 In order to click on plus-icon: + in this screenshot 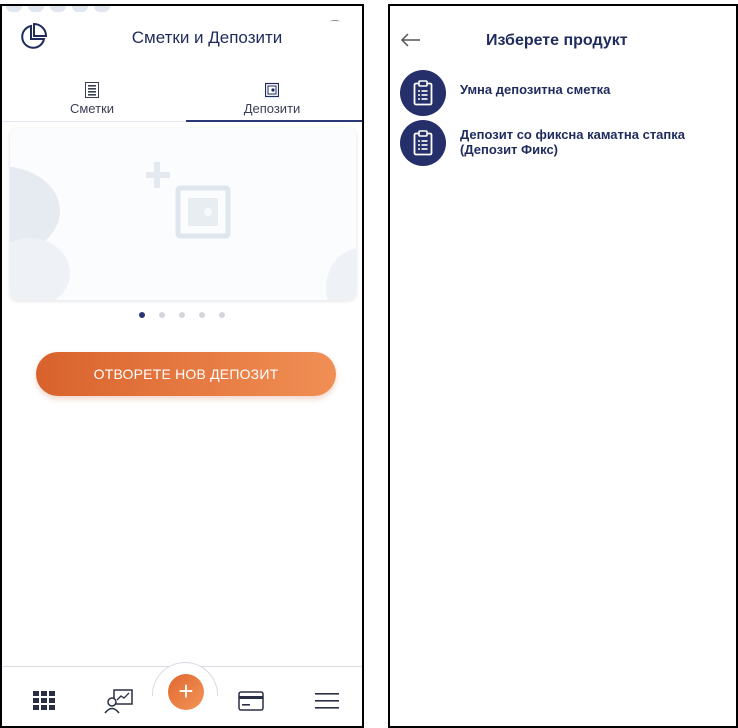, I will do `click(186, 692)`.